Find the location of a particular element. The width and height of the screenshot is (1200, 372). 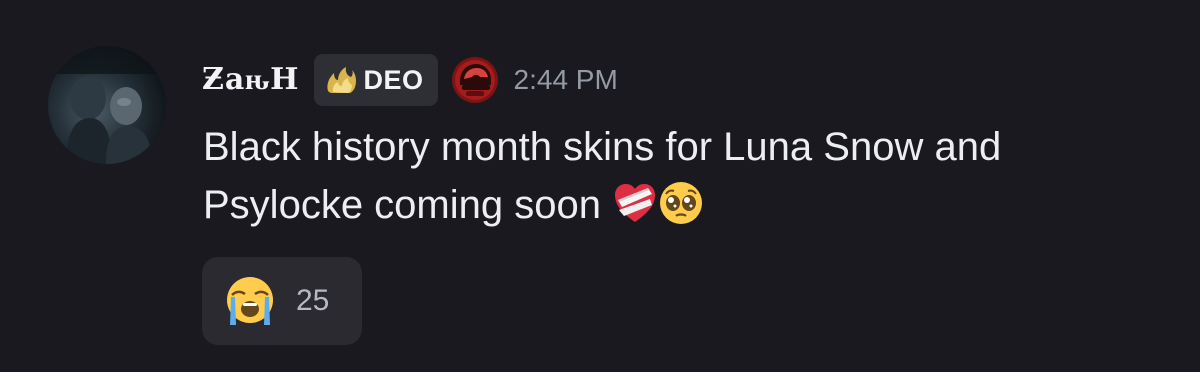

role-tag: DEO is located at coordinates (375, 80).